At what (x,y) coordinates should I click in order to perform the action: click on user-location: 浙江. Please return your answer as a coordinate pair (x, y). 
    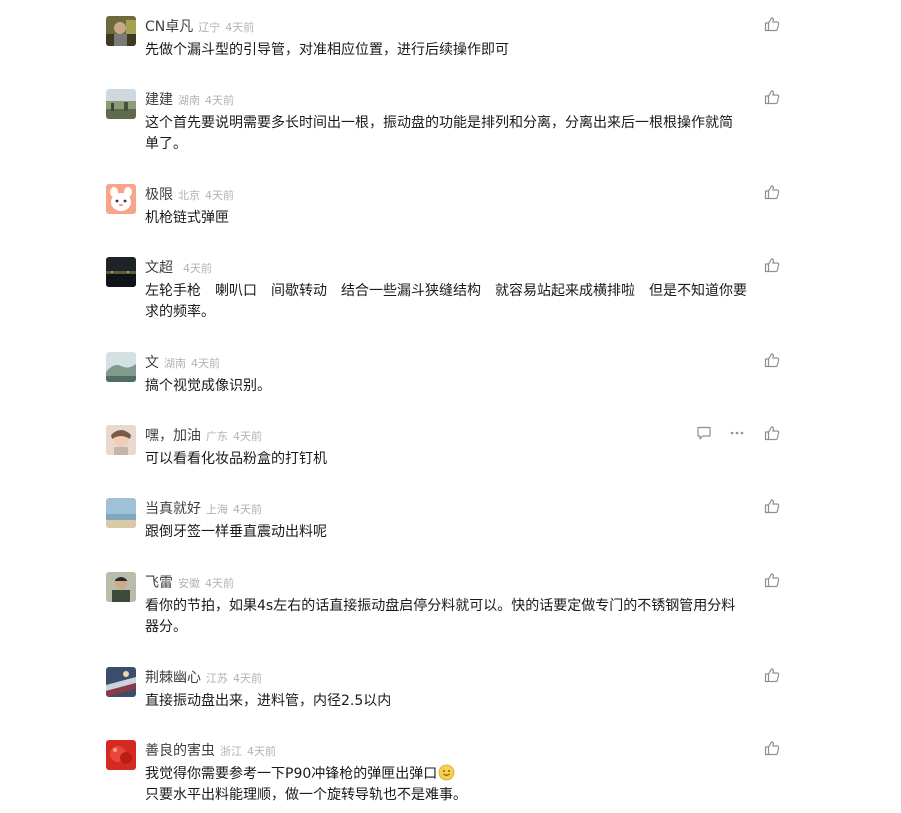
    Looking at the image, I should click on (231, 751).